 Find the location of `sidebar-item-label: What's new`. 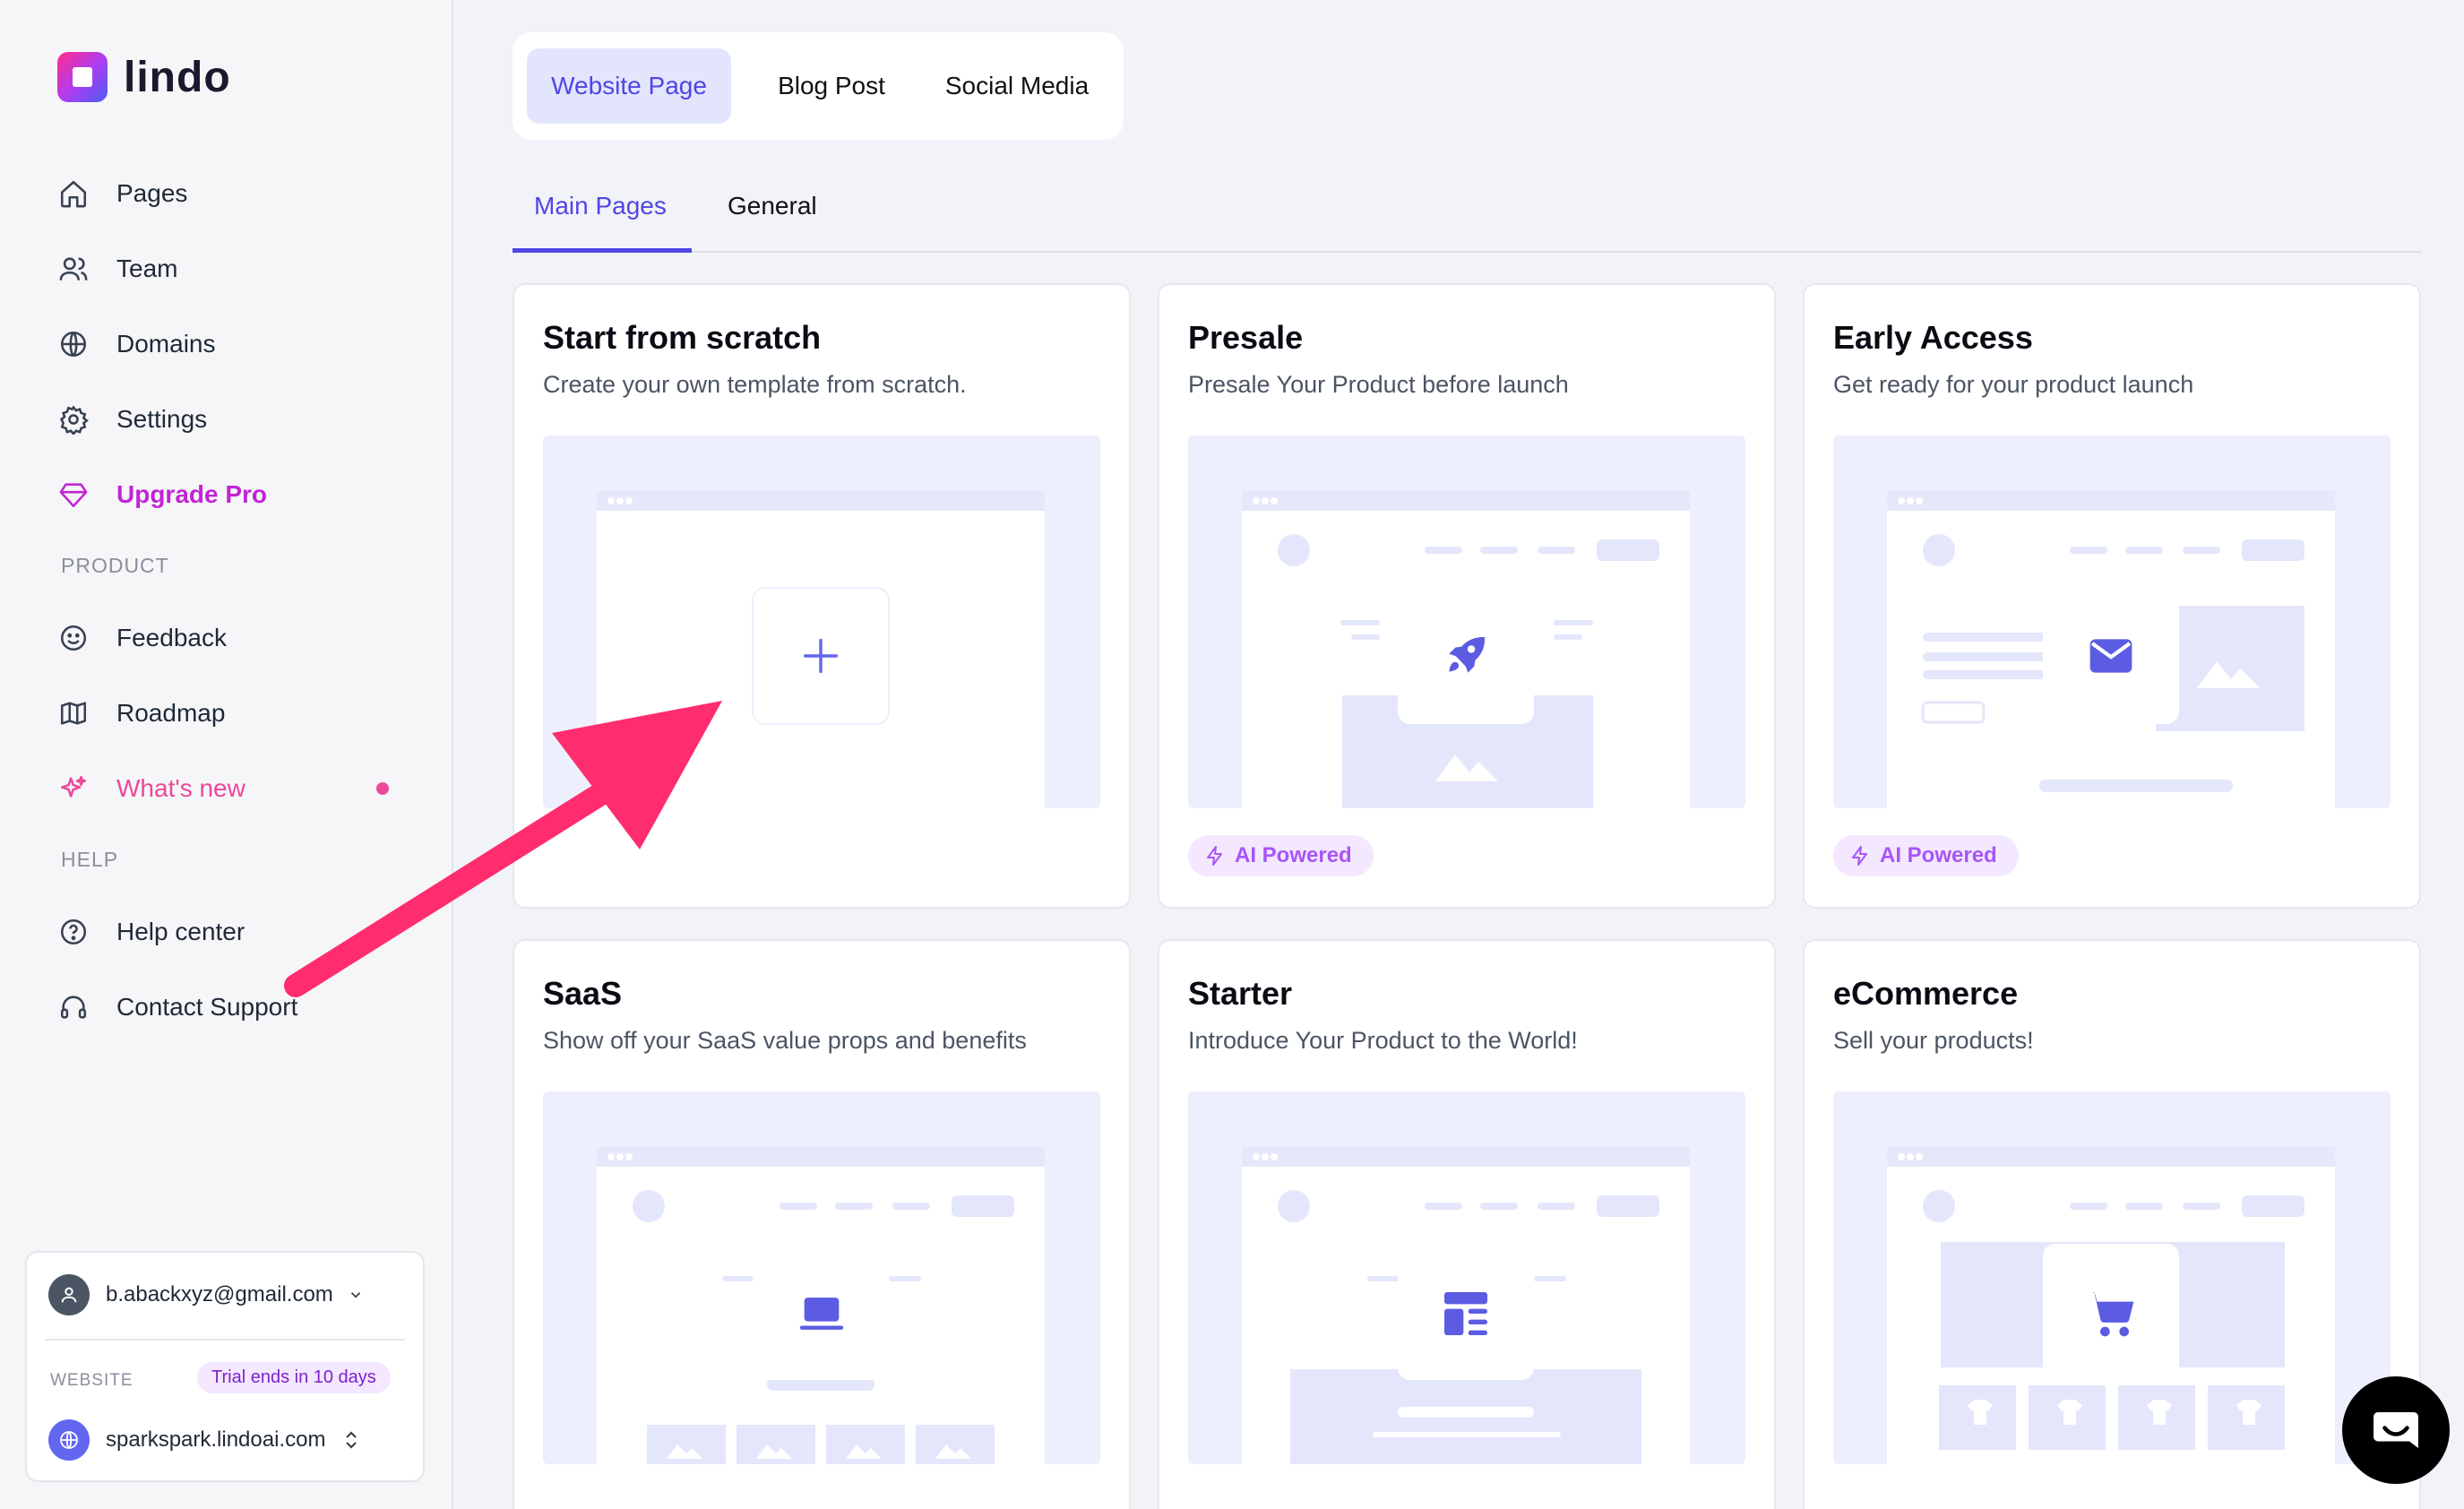

sidebar-item-label: What's new is located at coordinates (181, 788).